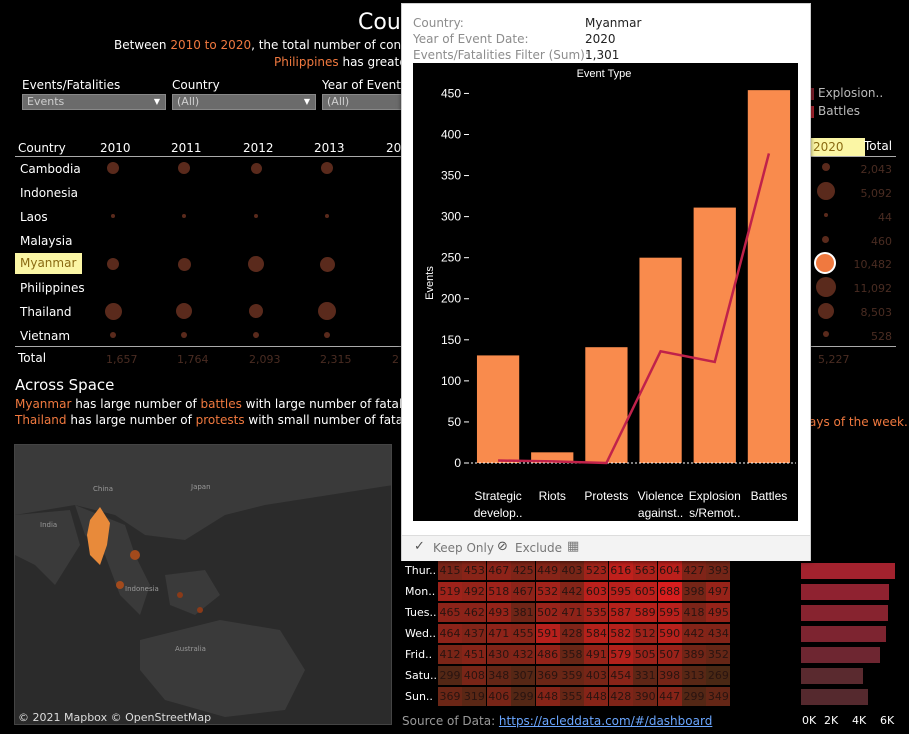 The width and height of the screenshot is (909, 734). Describe the element at coordinates (837, 147) in the screenshot. I see `table-header-year-selected: 2020` at that location.